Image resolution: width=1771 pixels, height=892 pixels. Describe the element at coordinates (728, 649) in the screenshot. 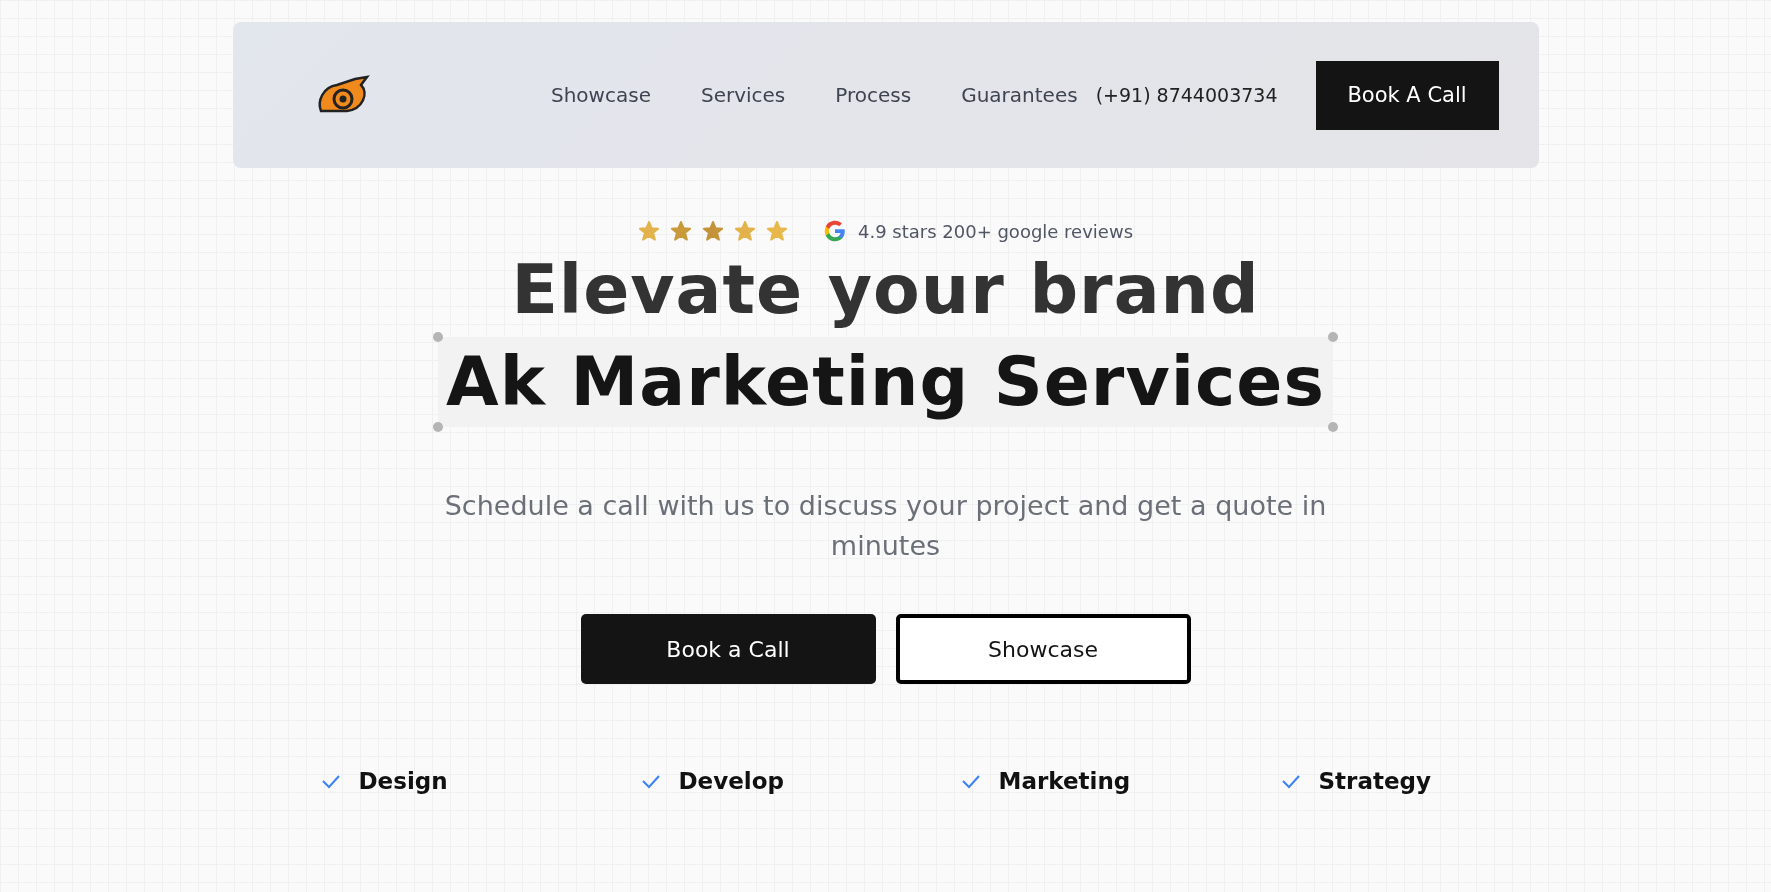

I see `book-call-button: Book a Call` at that location.